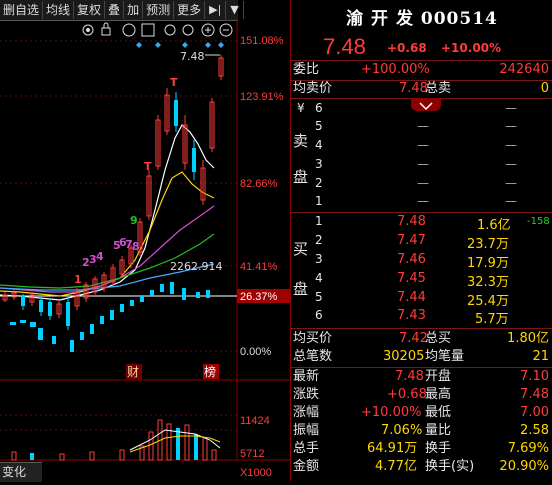 The height and width of the screenshot is (485, 552). What do you see at coordinates (301, 108) in the screenshot?
I see `yen-icon: ¥` at bounding box center [301, 108].